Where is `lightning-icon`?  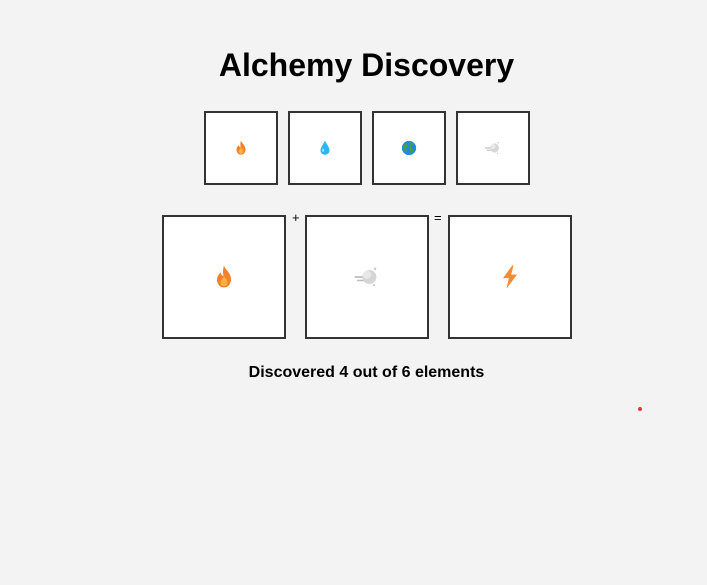 lightning-icon is located at coordinates (510, 277).